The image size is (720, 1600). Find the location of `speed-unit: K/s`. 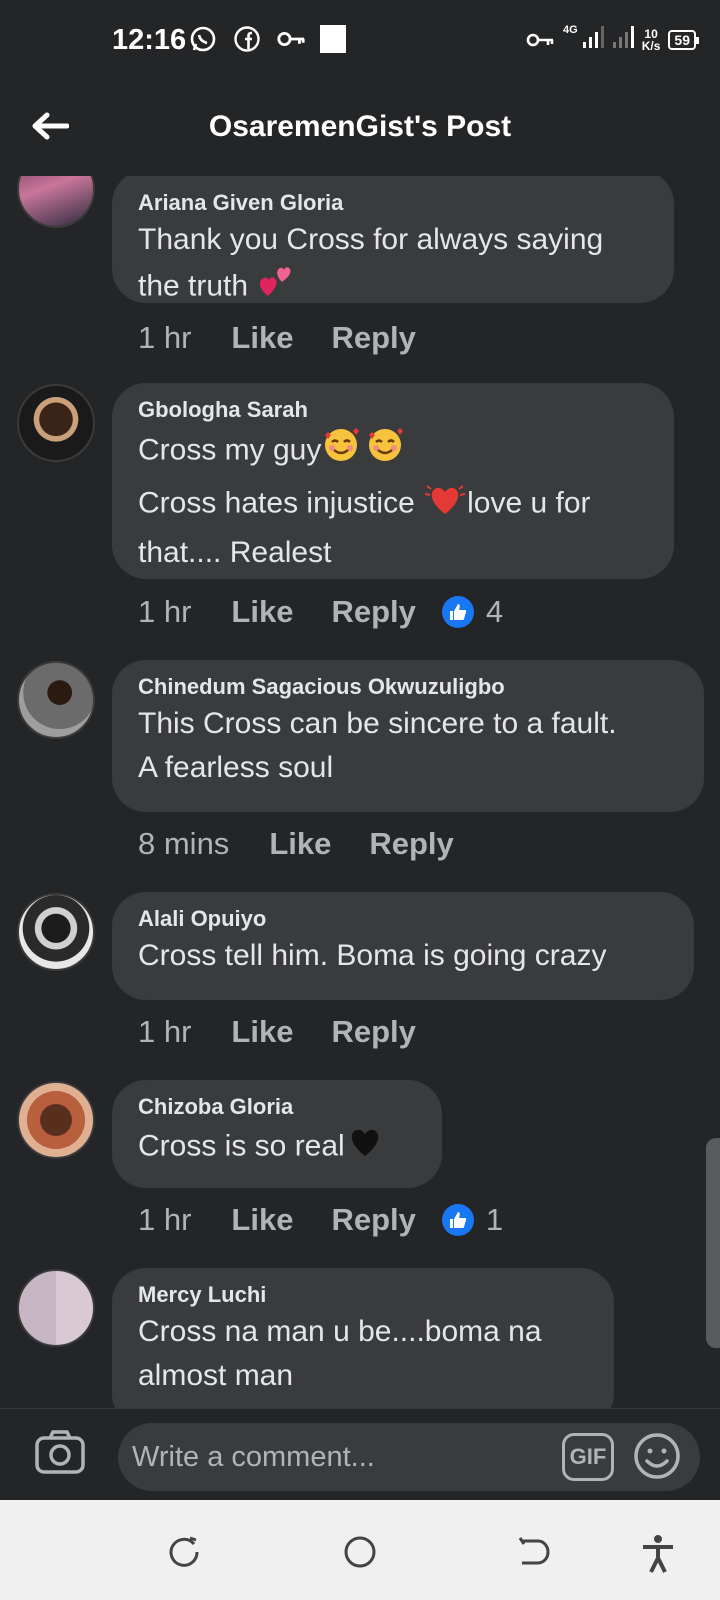

speed-unit: K/s is located at coordinates (651, 45).